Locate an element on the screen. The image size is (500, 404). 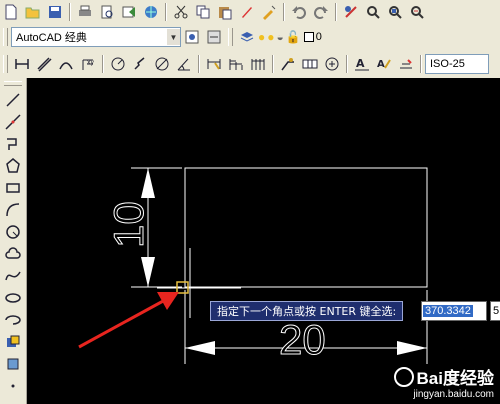
angular-dimension-icon is located at coordinates (184, 64).